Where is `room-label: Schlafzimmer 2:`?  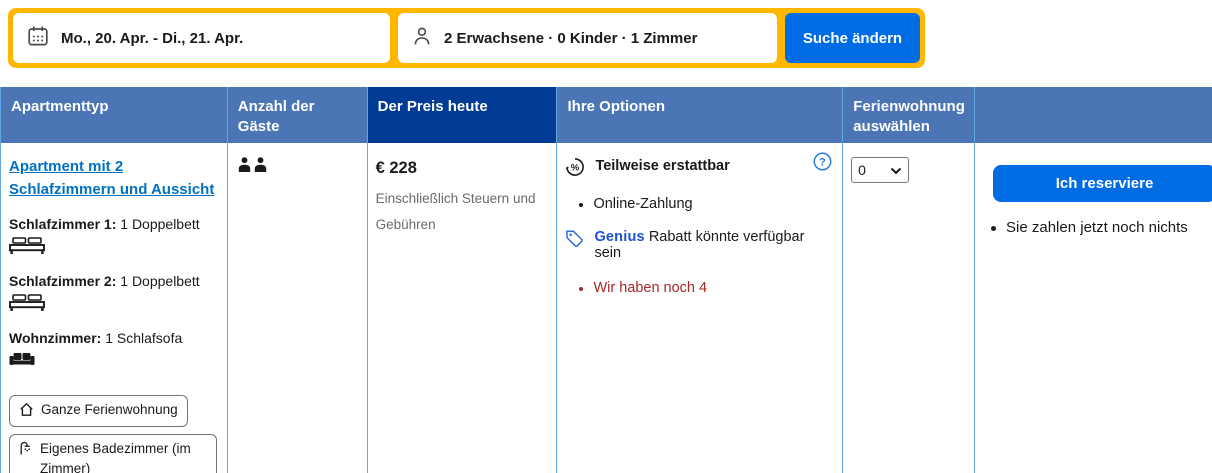
room-label: Schlafzimmer 2: is located at coordinates (63, 280).